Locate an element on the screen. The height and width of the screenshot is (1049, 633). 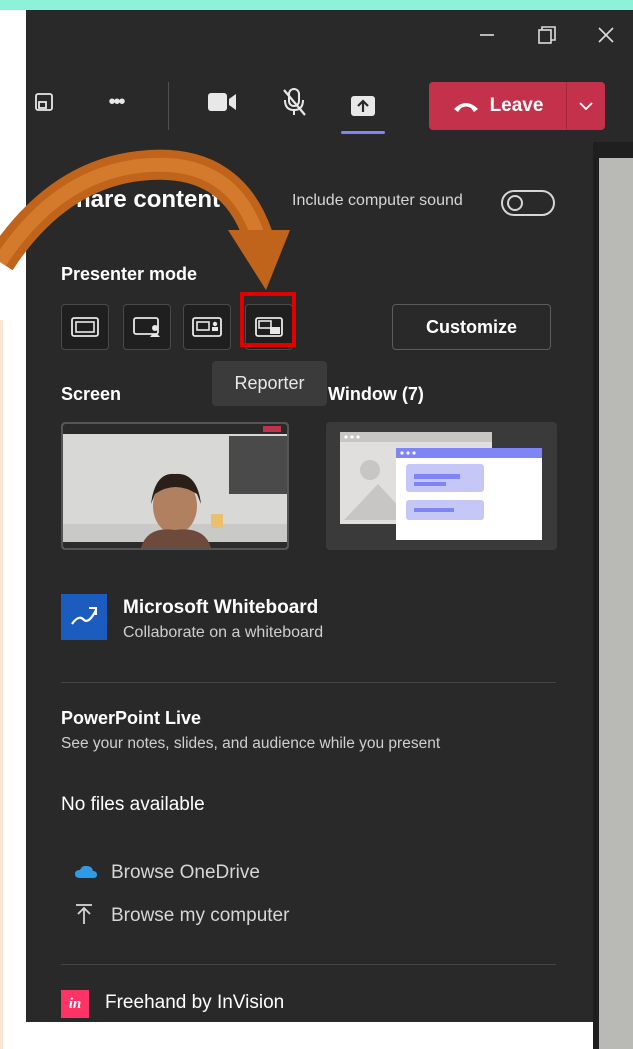
share-title: Share content is located at coordinates (140, 199).